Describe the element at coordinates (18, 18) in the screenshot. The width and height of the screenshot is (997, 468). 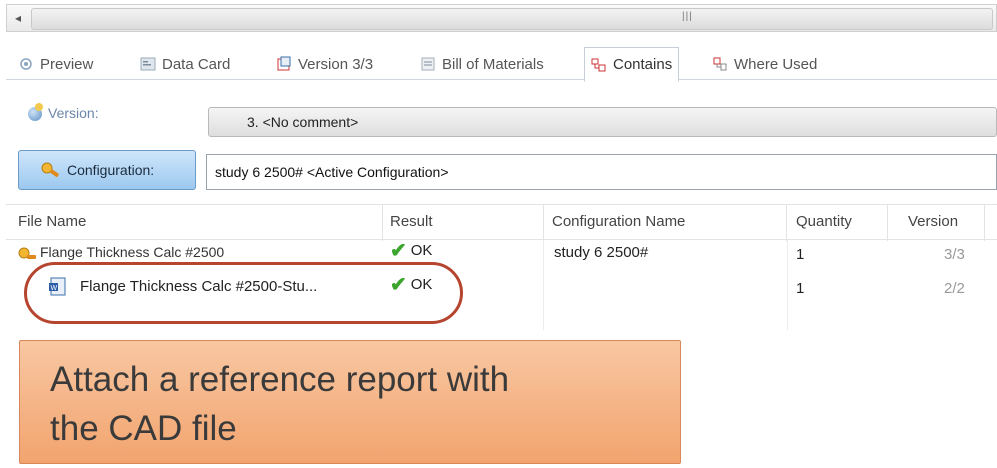
I see `scroll-left-arrow-icon: ◂` at that location.